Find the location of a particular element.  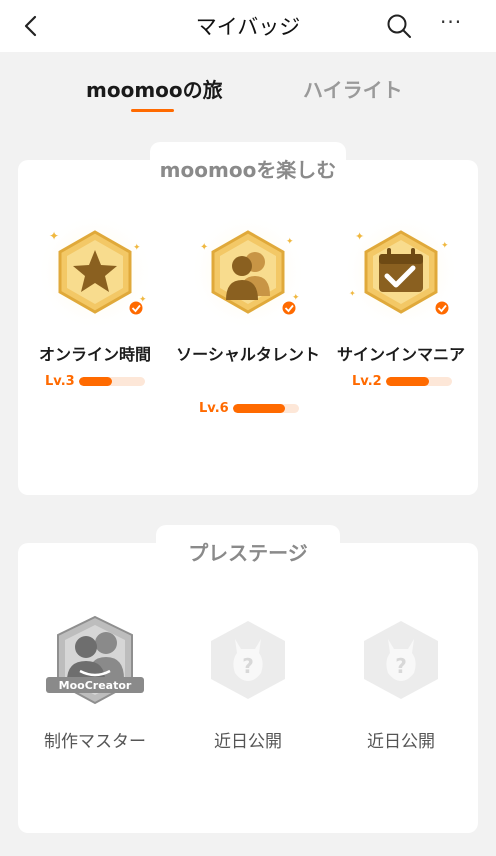

nav-bar: マイバッジ ··· is located at coordinates (248, 26).